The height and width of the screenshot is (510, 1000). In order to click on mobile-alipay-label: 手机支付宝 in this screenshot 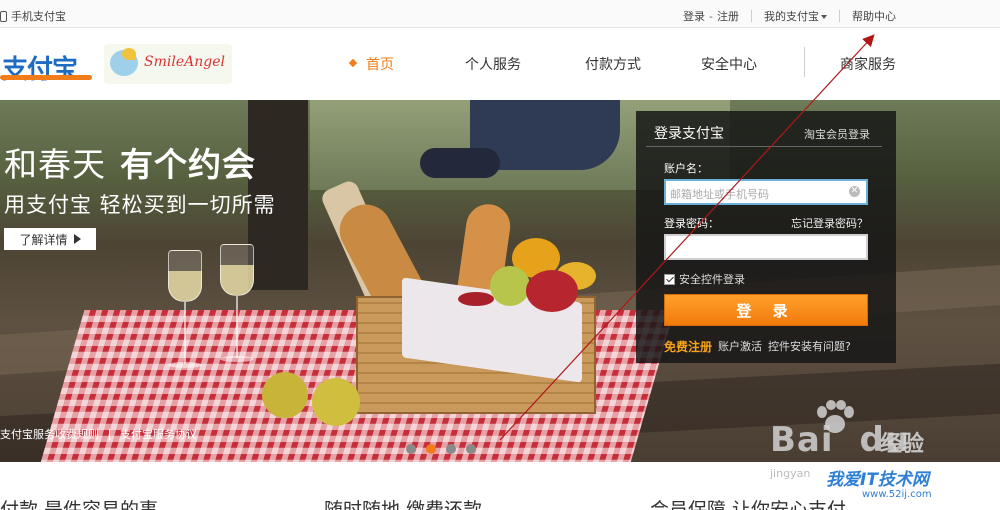, I will do `click(38, 16)`.